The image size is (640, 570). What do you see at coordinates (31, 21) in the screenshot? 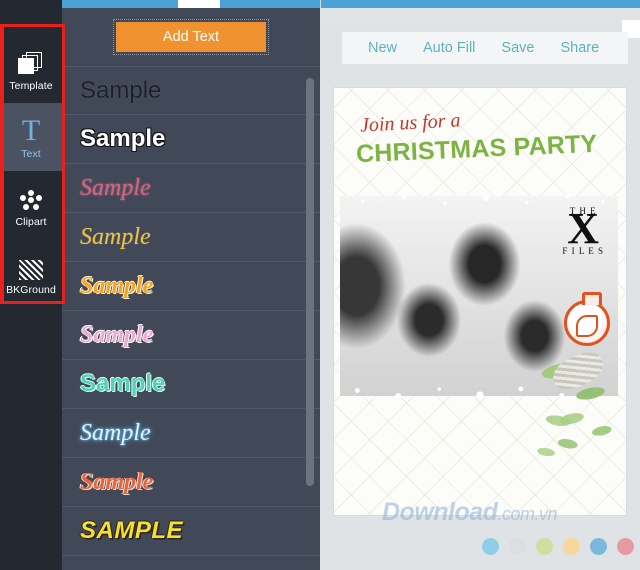
I see `rail-top-spacer` at bounding box center [31, 21].